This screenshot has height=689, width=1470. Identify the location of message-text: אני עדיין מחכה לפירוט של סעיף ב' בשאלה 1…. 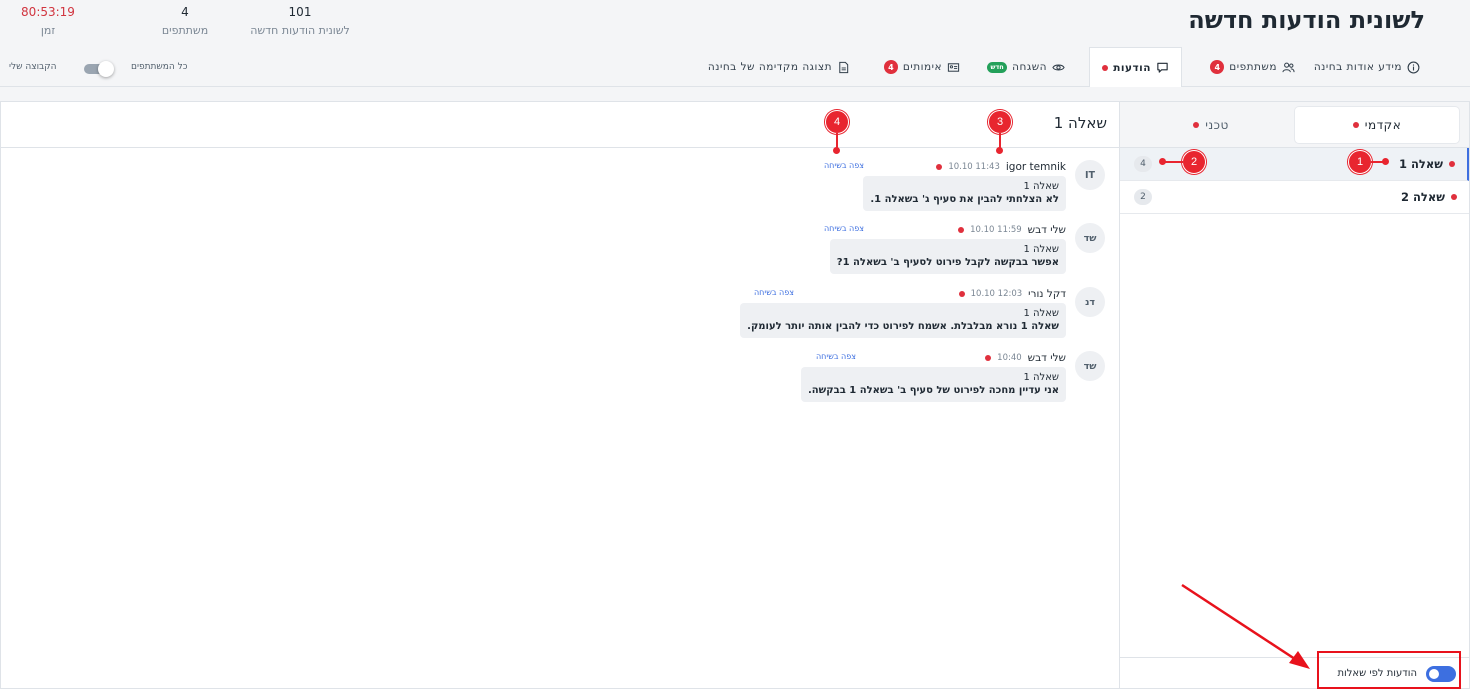
(933, 390).